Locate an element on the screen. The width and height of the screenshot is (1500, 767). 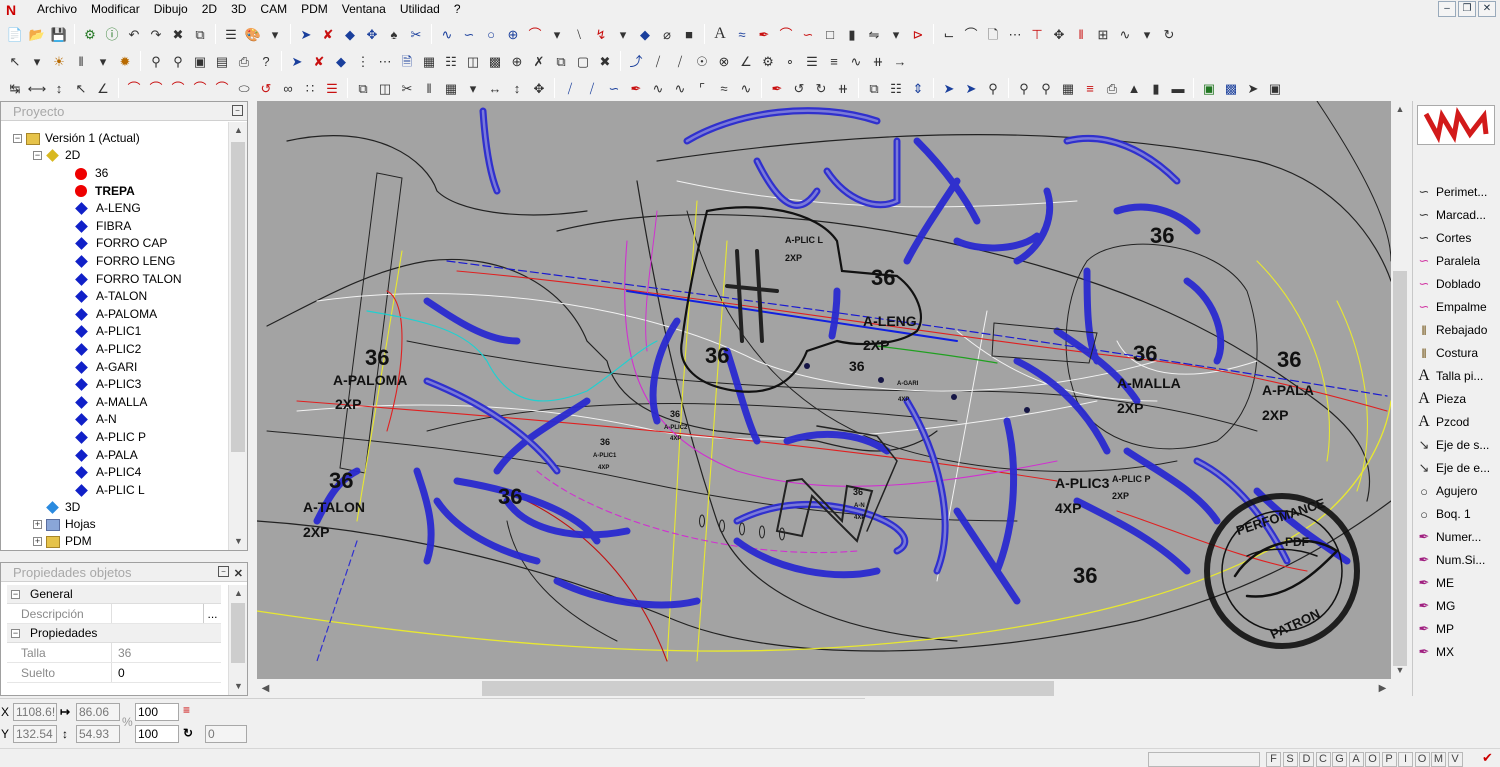
curve-icon: ∽ is located at coordinates (469, 34).